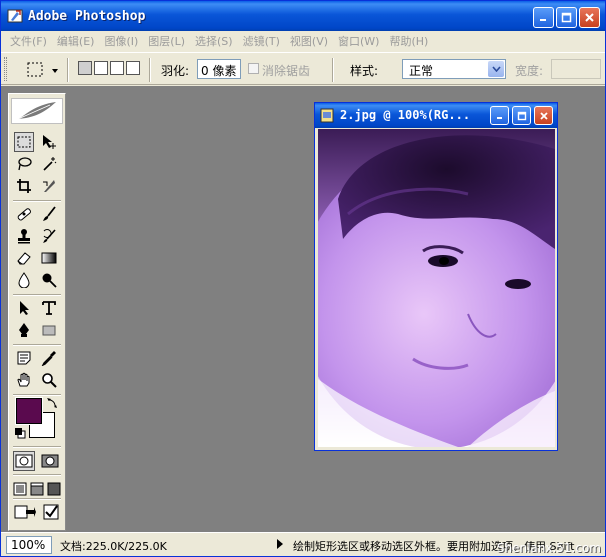 The height and width of the screenshot is (557, 606). What do you see at coordinates (28, 41) in the screenshot?
I see `menu-file: 文件(F)` at bounding box center [28, 41].